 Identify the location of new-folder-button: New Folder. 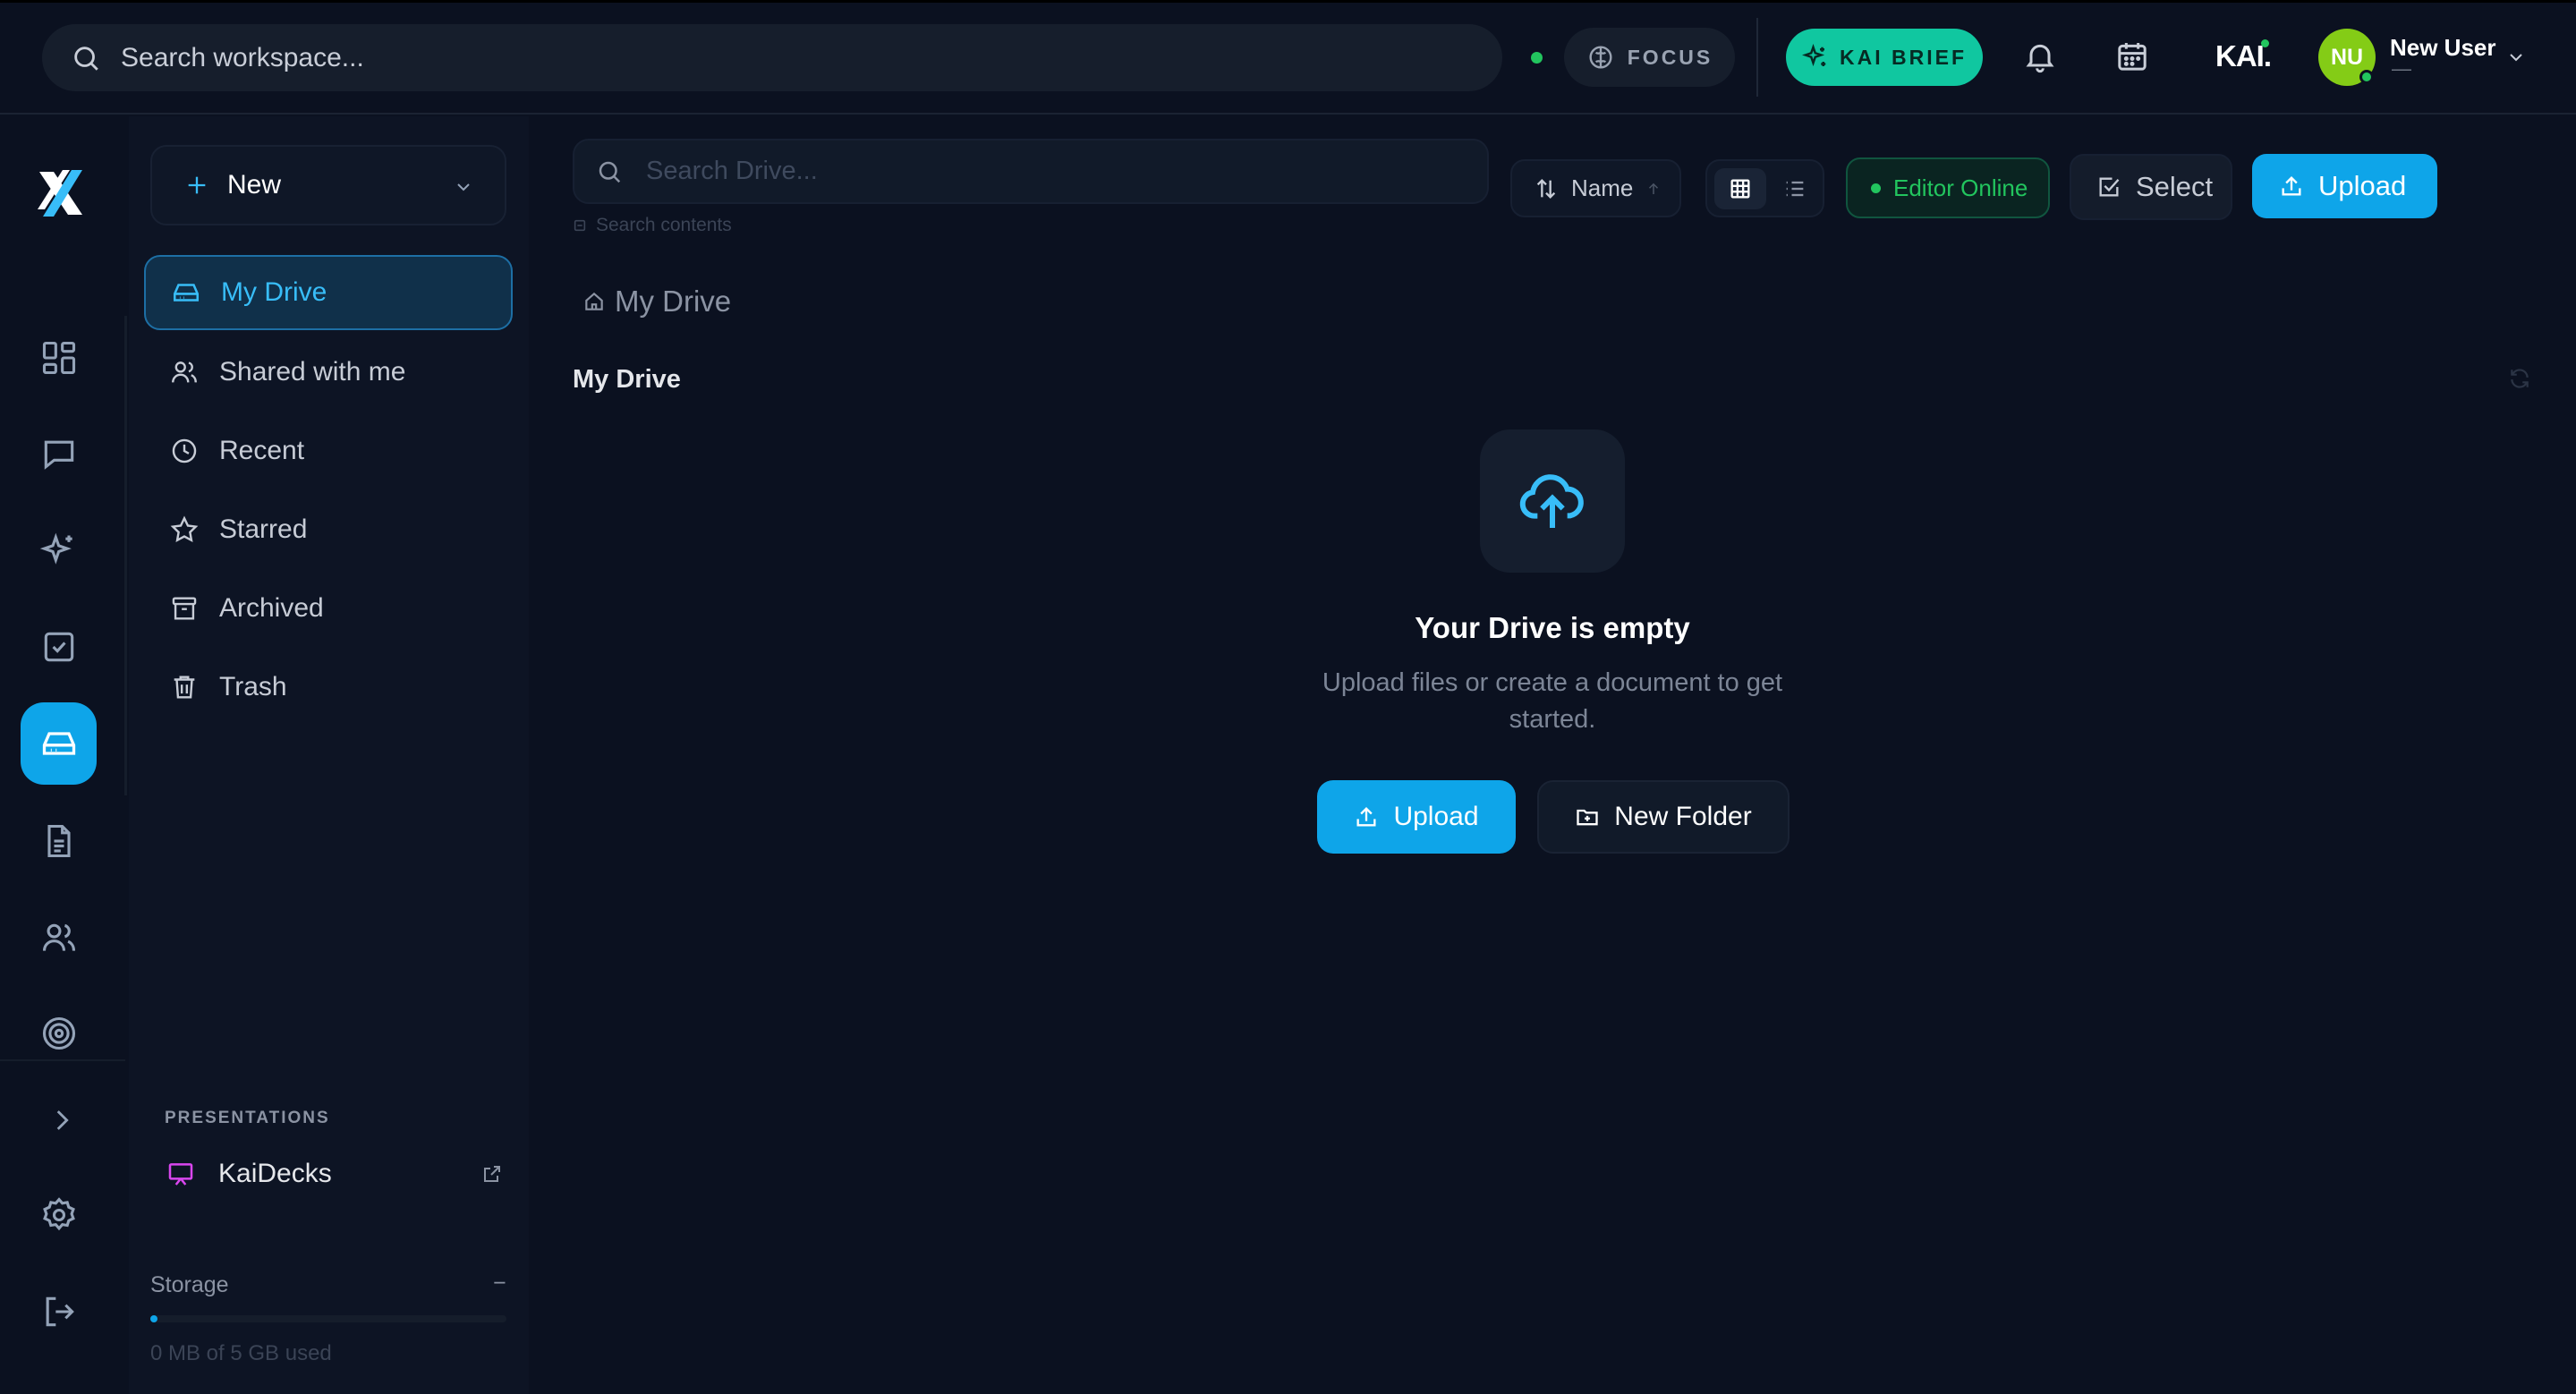
(1663, 817).